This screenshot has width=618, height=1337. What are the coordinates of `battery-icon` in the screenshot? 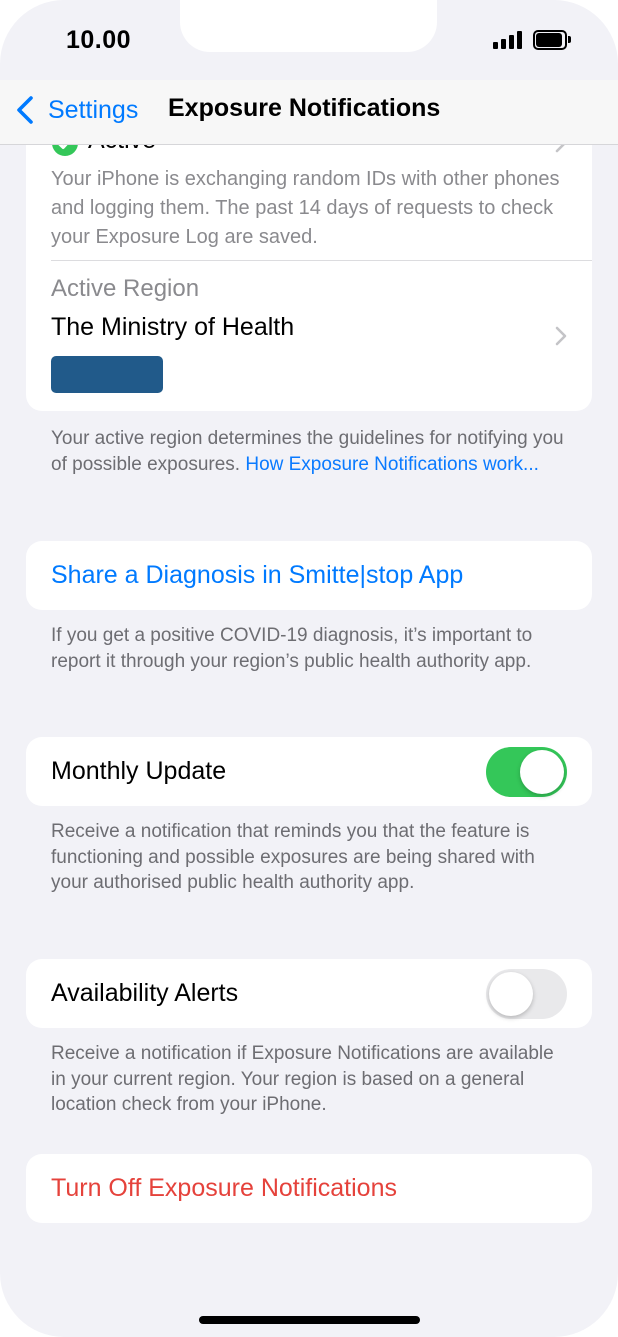 It's located at (552, 40).